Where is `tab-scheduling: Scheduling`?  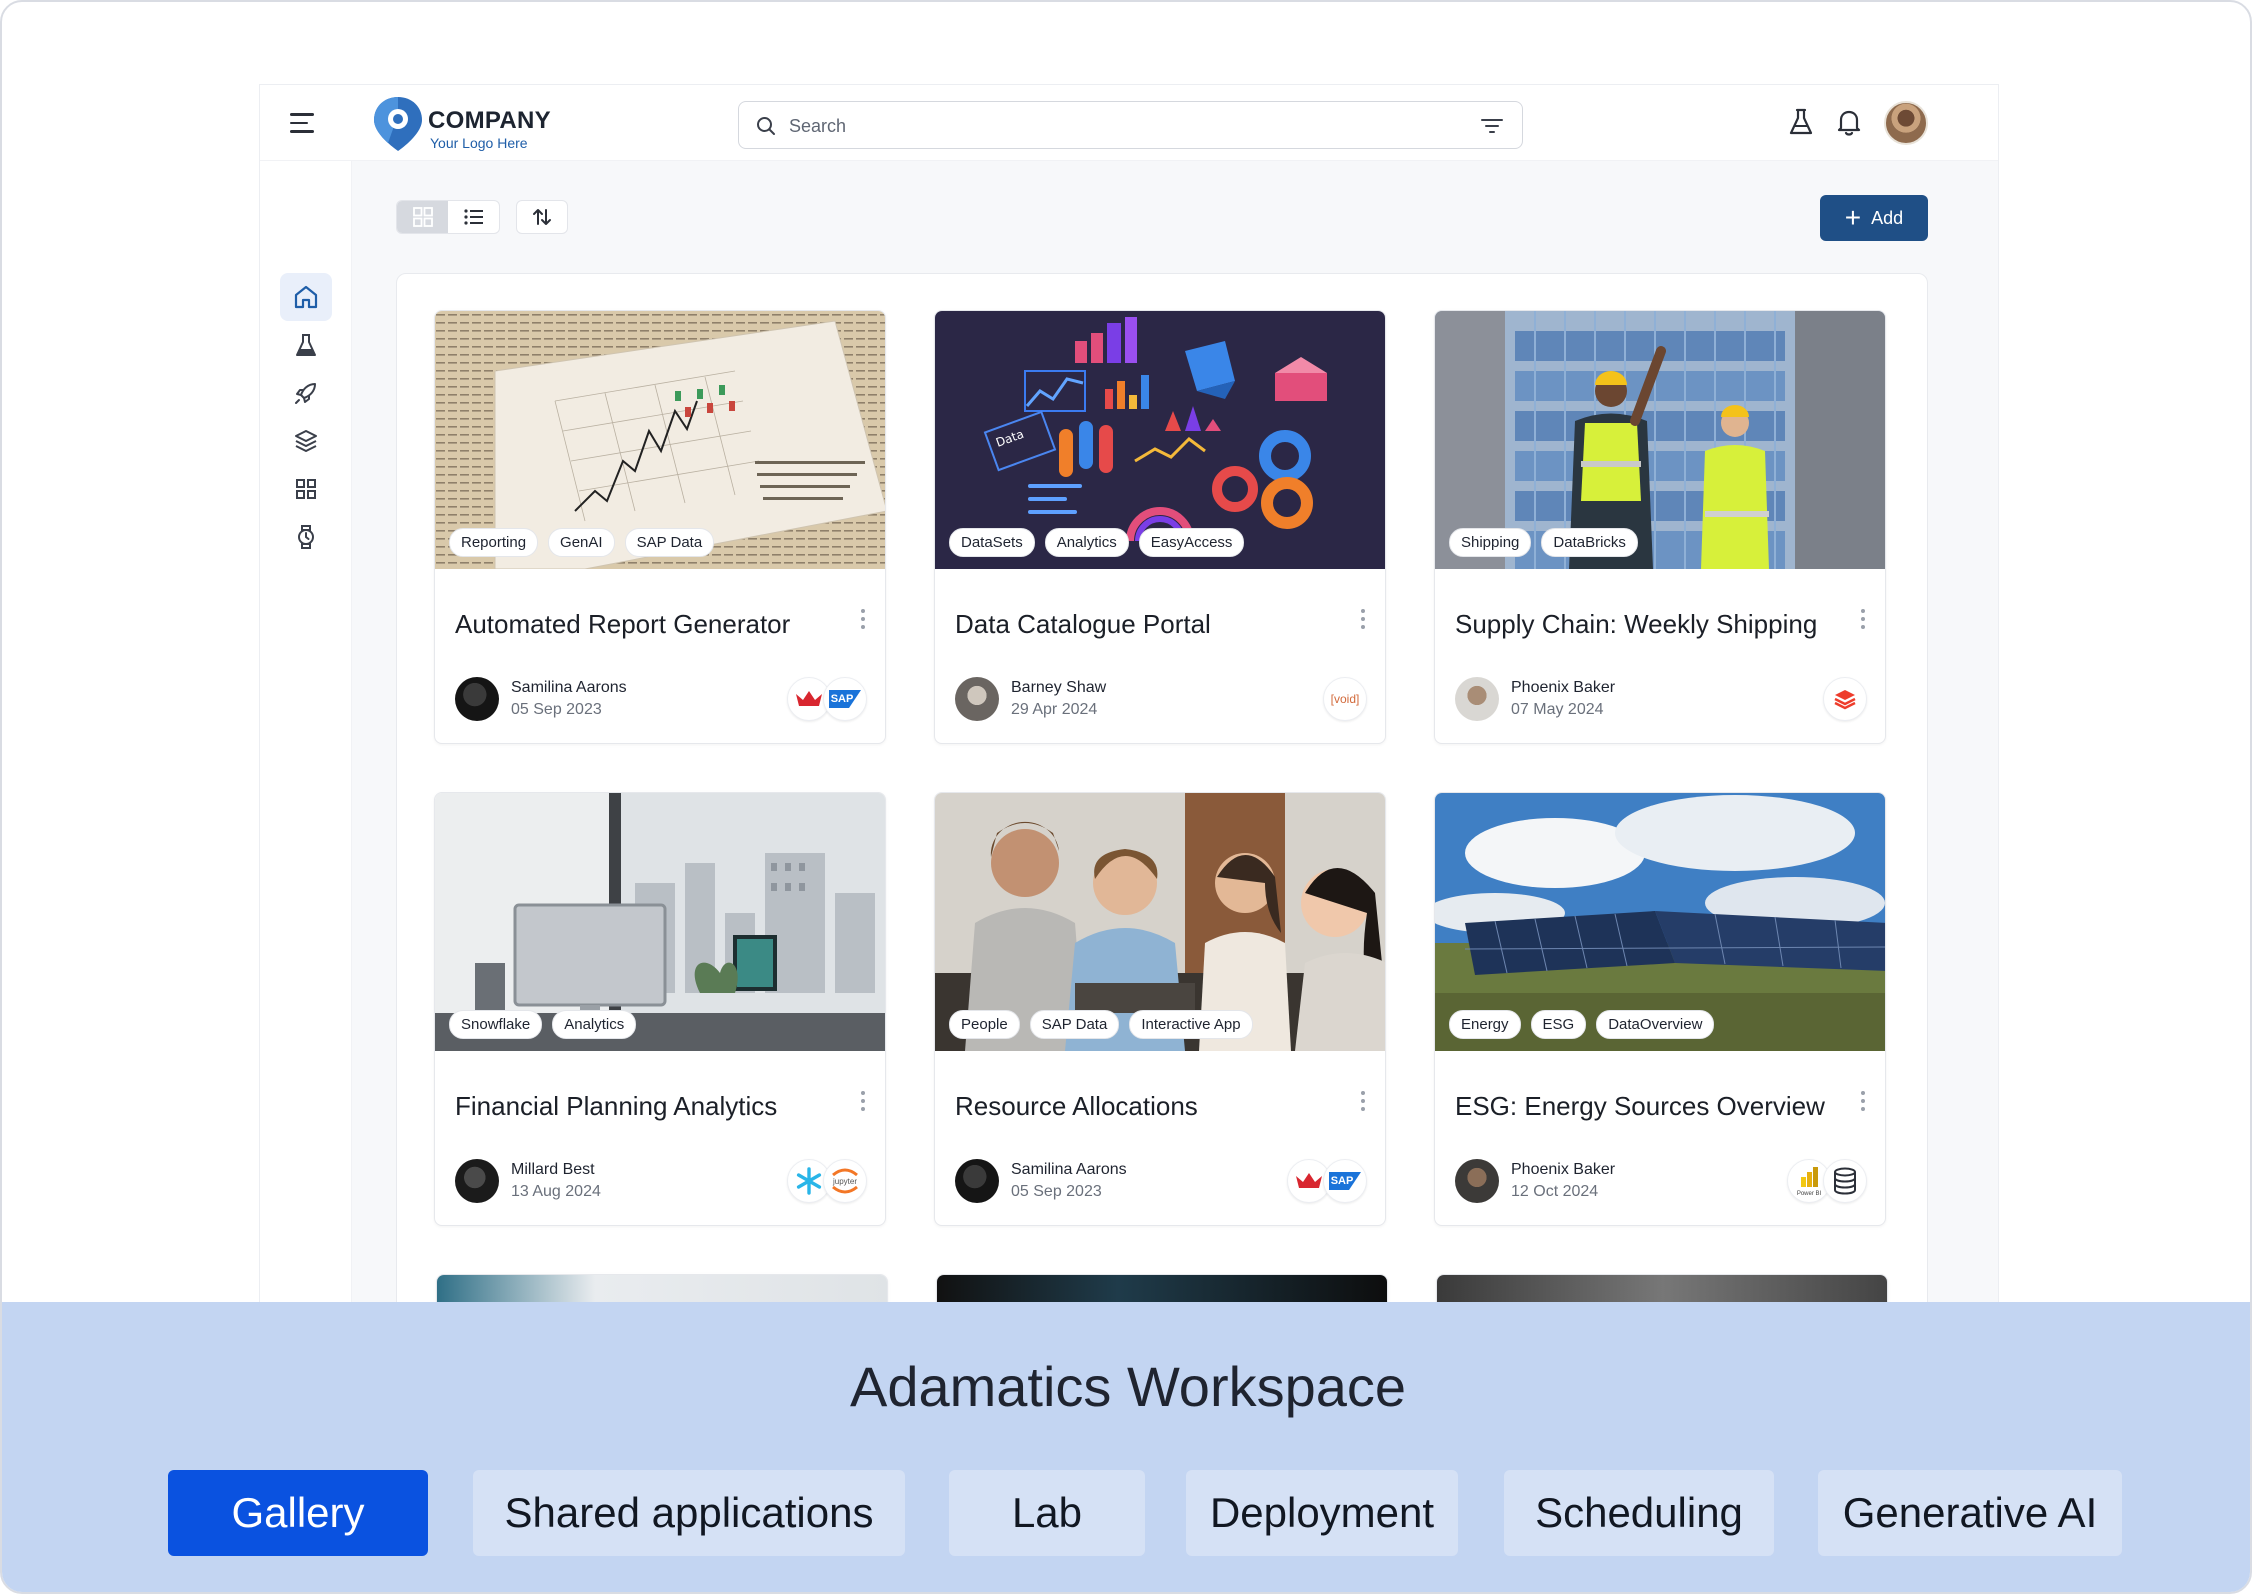
tab-scheduling: Scheduling is located at coordinates (1639, 1513).